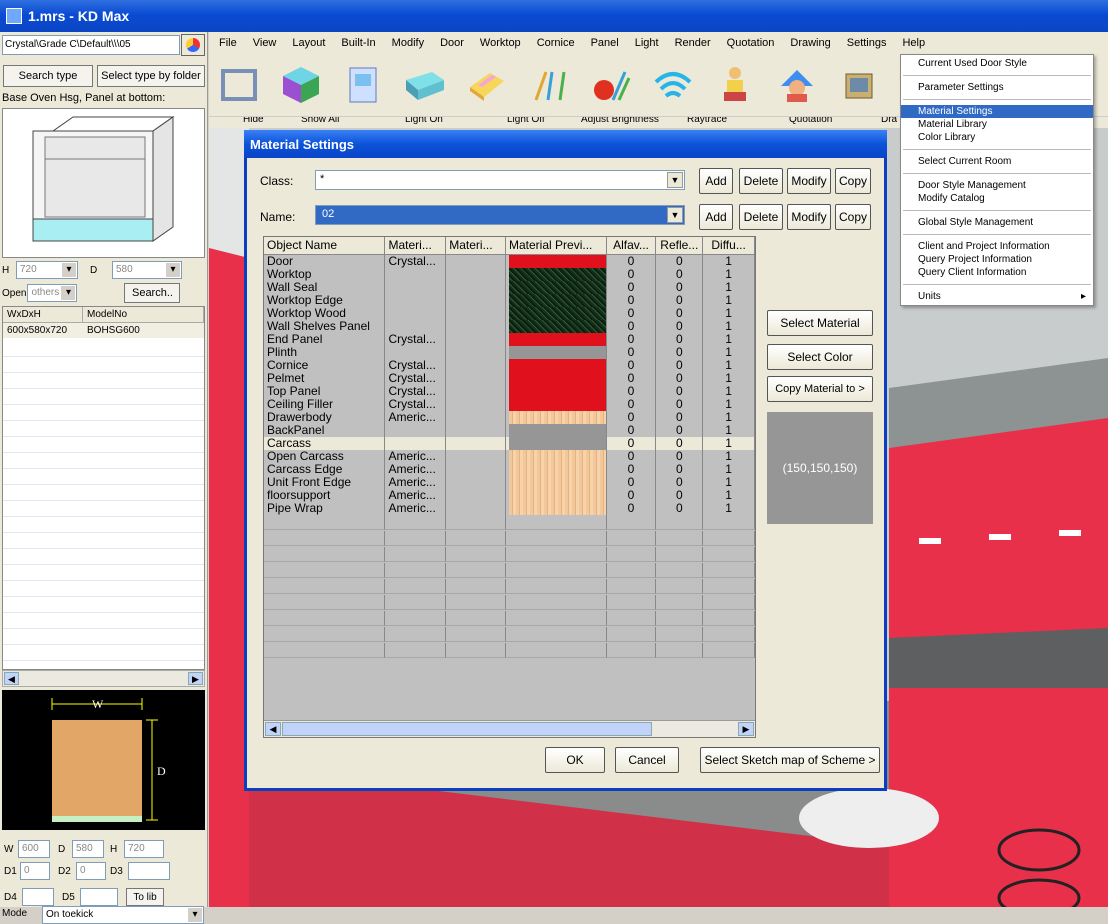 The image size is (1108, 924). Describe the element at coordinates (467, 729) in the screenshot. I see `scroll-thumb` at that location.